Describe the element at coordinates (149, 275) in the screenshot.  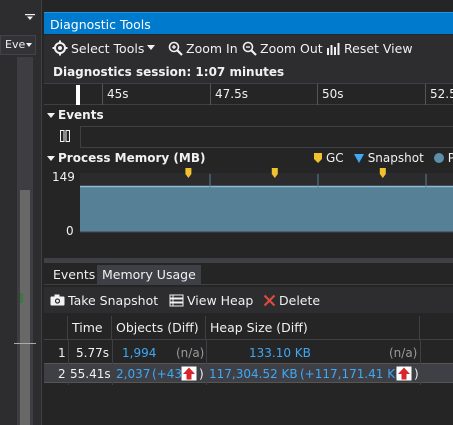
I see `tab-memory-usage: Memory Usage` at that location.